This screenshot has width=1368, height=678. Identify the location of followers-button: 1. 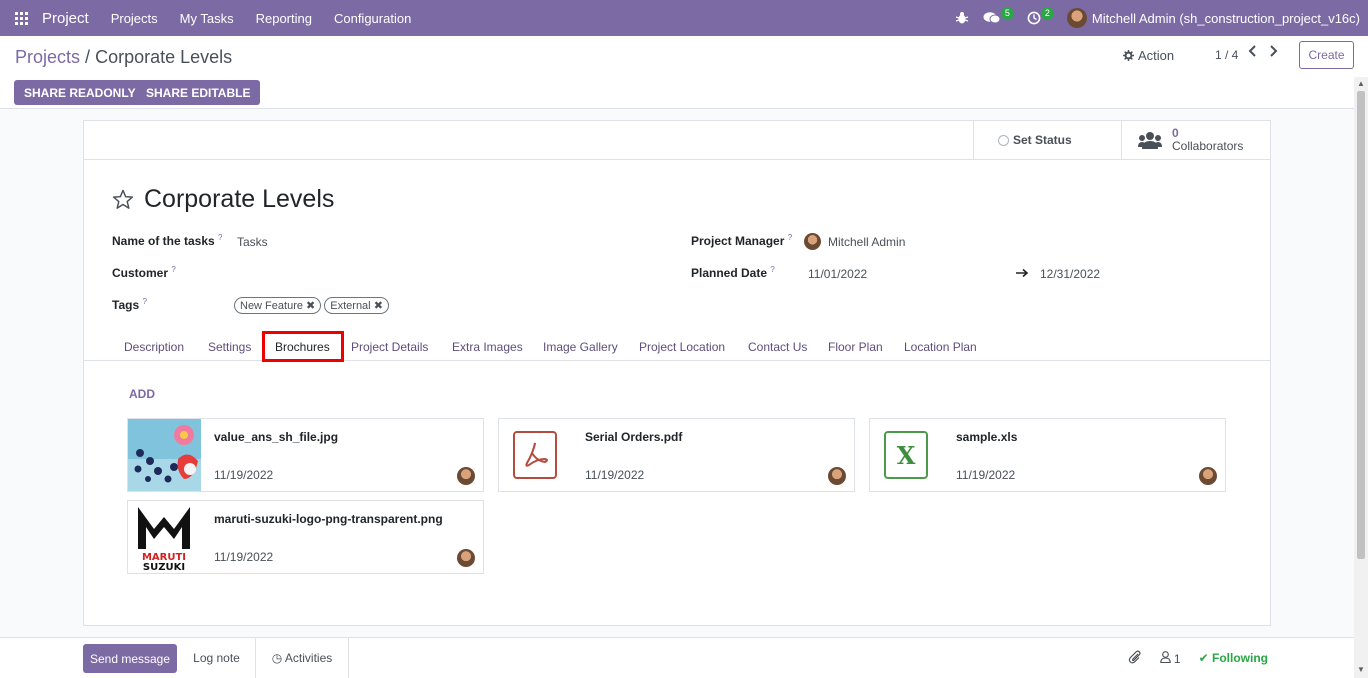
(1170, 658).